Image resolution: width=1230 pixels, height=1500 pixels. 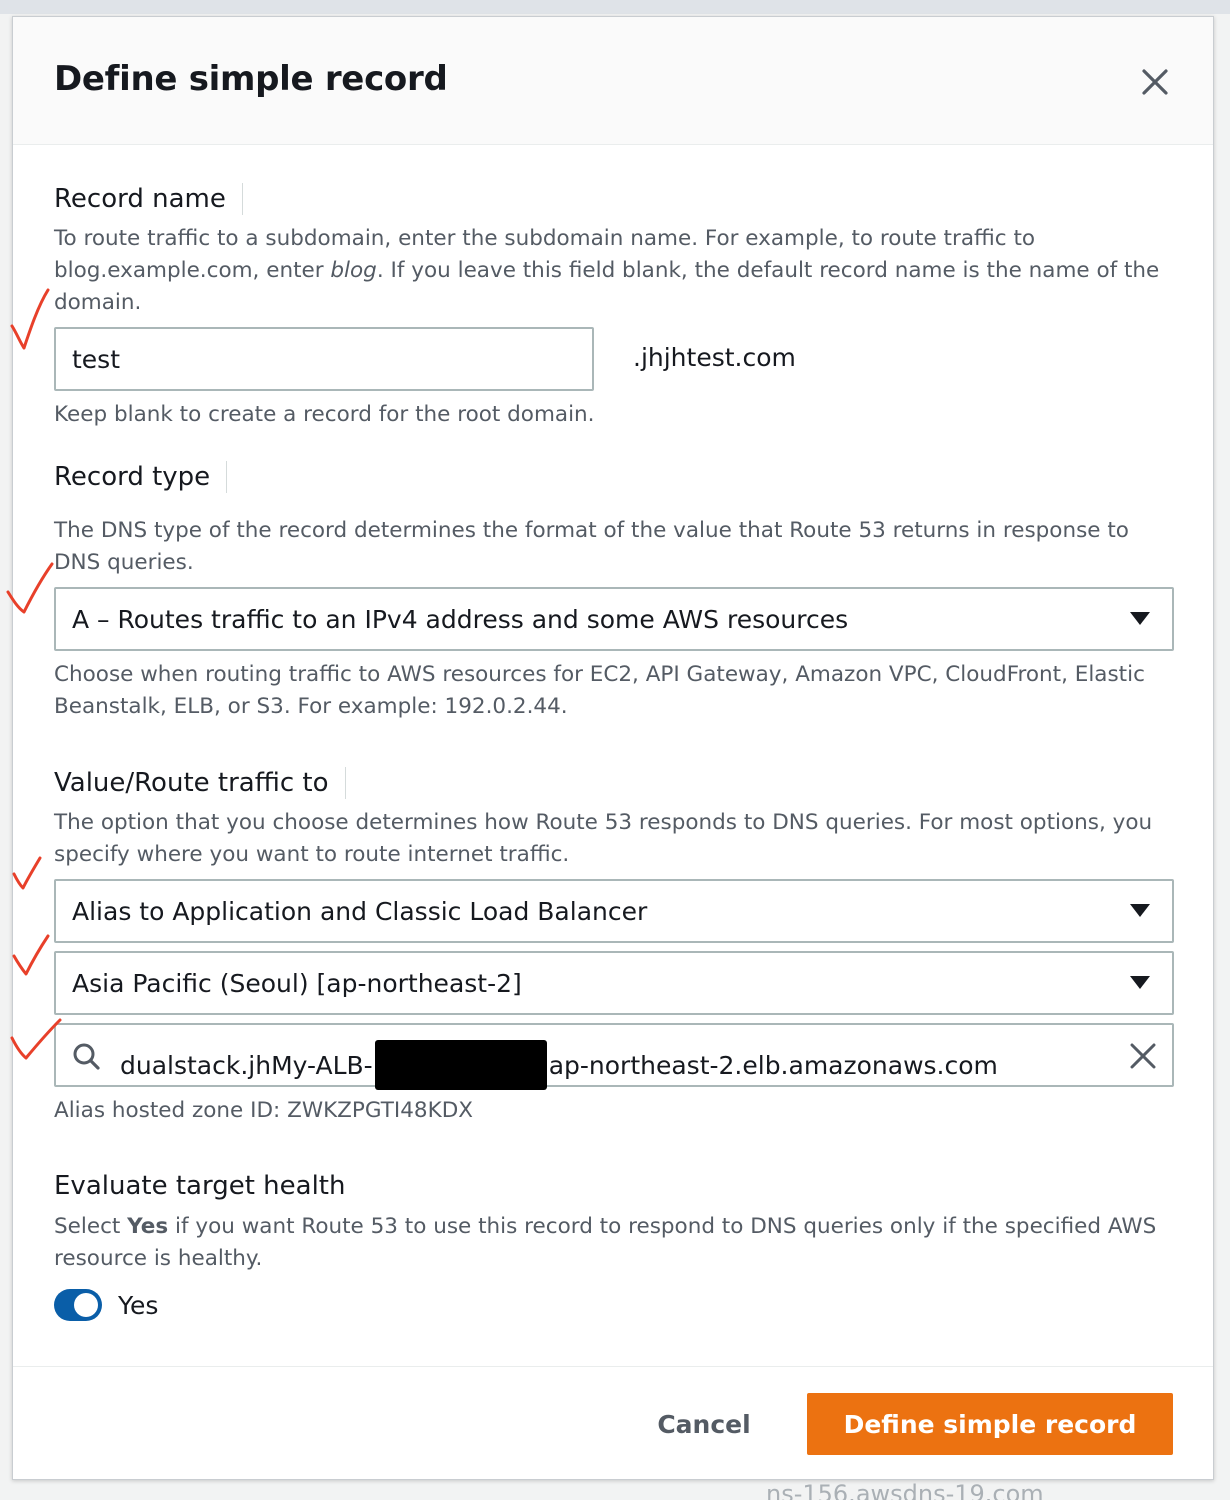 I want to click on evaluate-health-toggle, so click(x=78, y=1305).